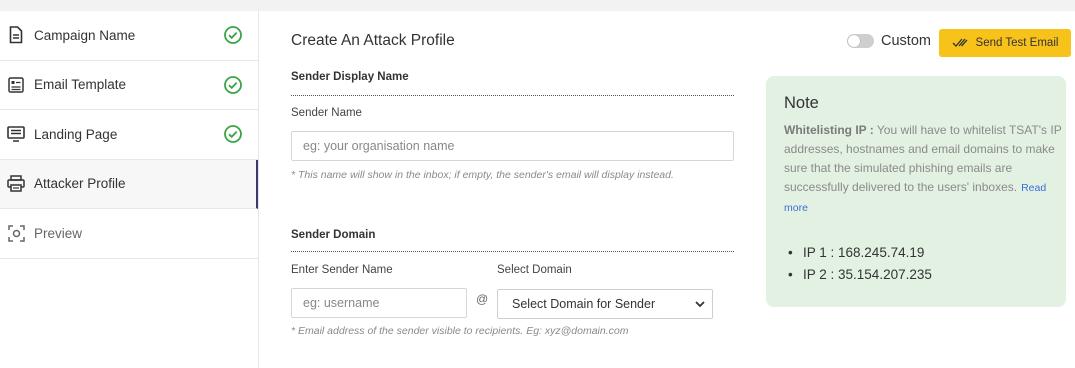 The width and height of the screenshot is (1075, 368). What do you see at coordinates (76, 134) in the screenshot?
I see `sidebar-item-label: Landing Page` at bounding box center [76, 134].